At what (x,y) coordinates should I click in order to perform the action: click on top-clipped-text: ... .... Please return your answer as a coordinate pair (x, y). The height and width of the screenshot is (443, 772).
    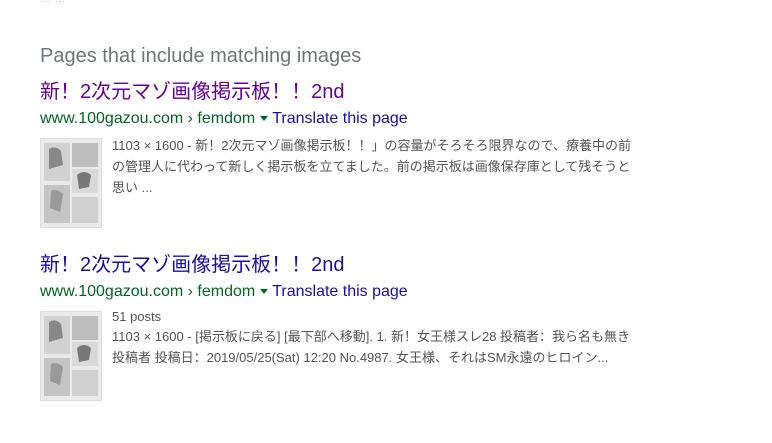
    Looking at the image, I should click on (80, 1).